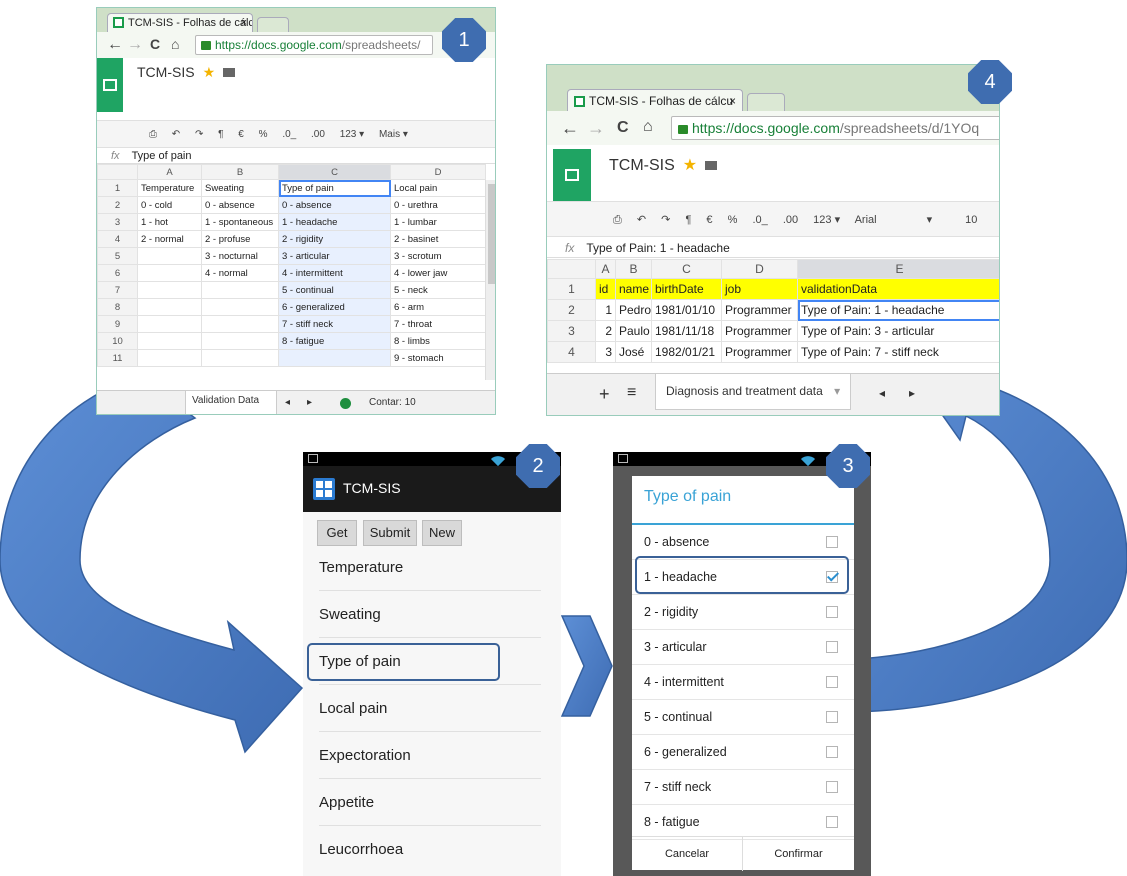 The width and height of the screenshot is (1127, 876). What do you see at coordinates (117, 222) in the screenshot?
I see `row-number: 3` at bounding box center [117, 222].